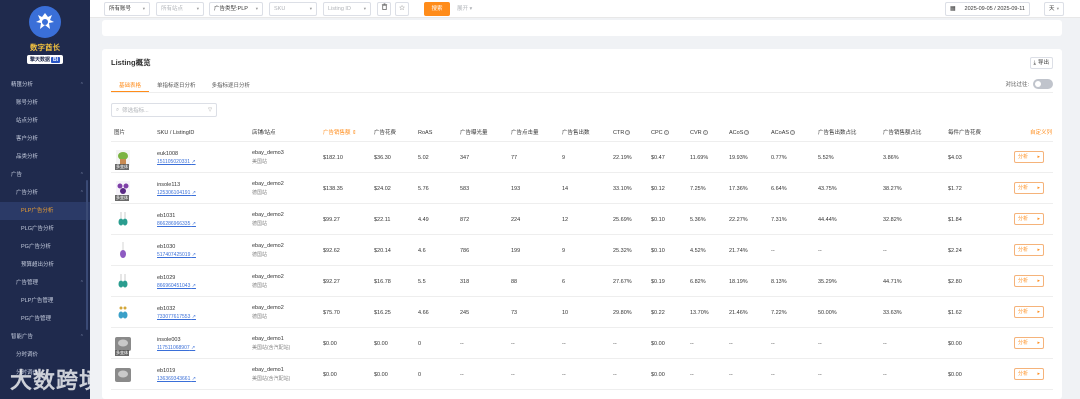 The image size is (1080, 399). Describe the element at coordinates (176, 379) in the screenshot. I see `listing-id-link: 136369343661 ↗` at that location.